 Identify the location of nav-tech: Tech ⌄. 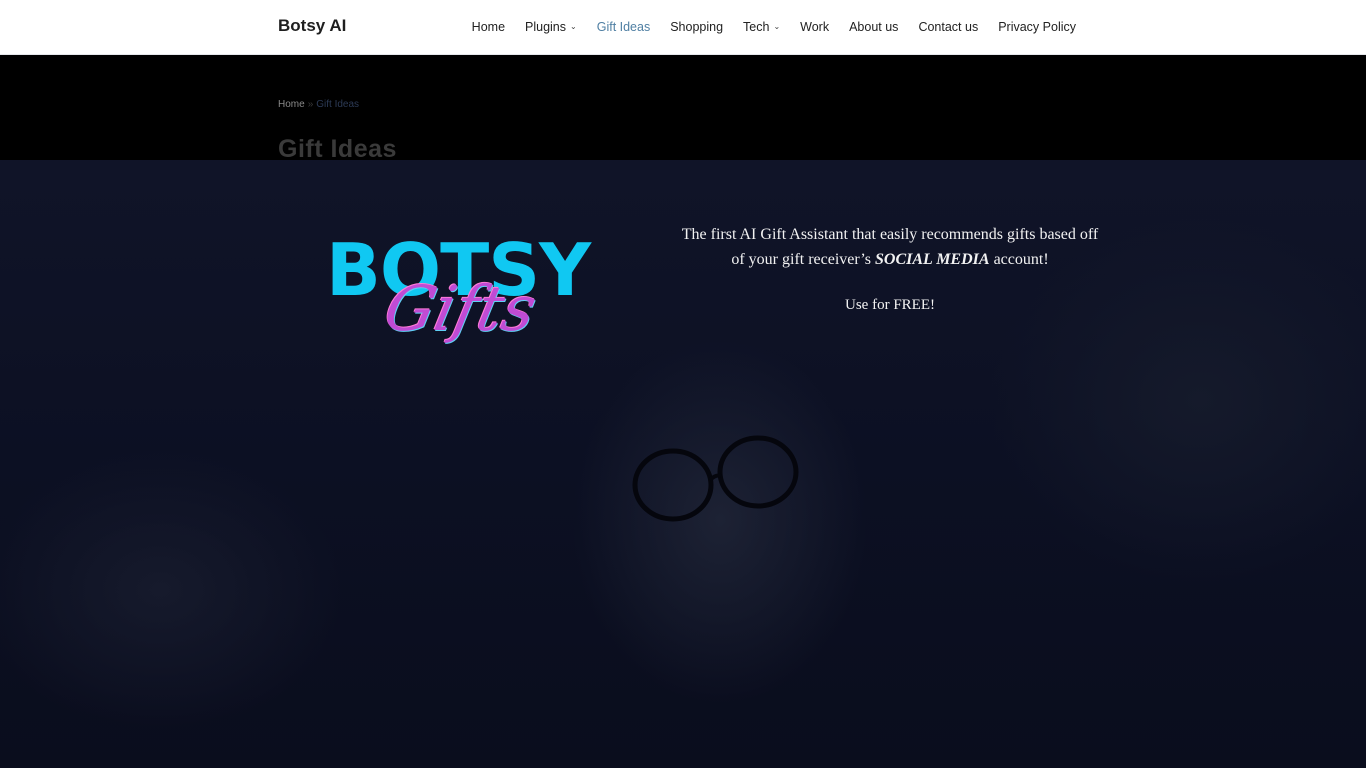
(761, 27).